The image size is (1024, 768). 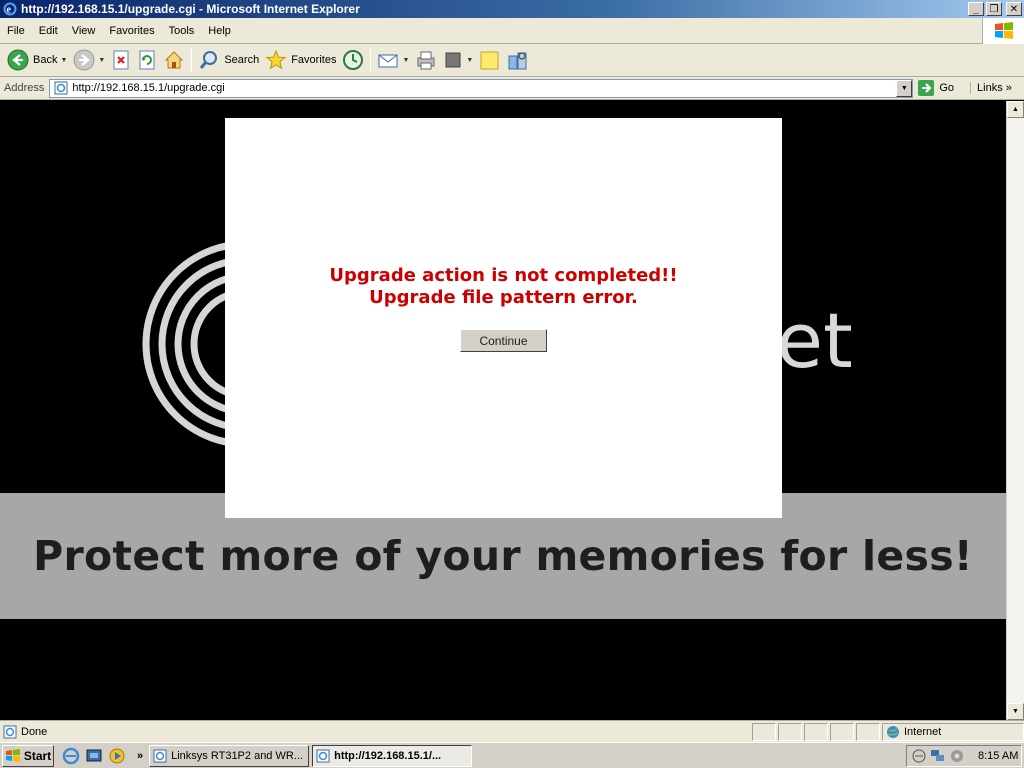 I want to click on standard-toolbar: Back ▼ ▼ Search Favorites ▼ ▼, so click(x=512, y=60).